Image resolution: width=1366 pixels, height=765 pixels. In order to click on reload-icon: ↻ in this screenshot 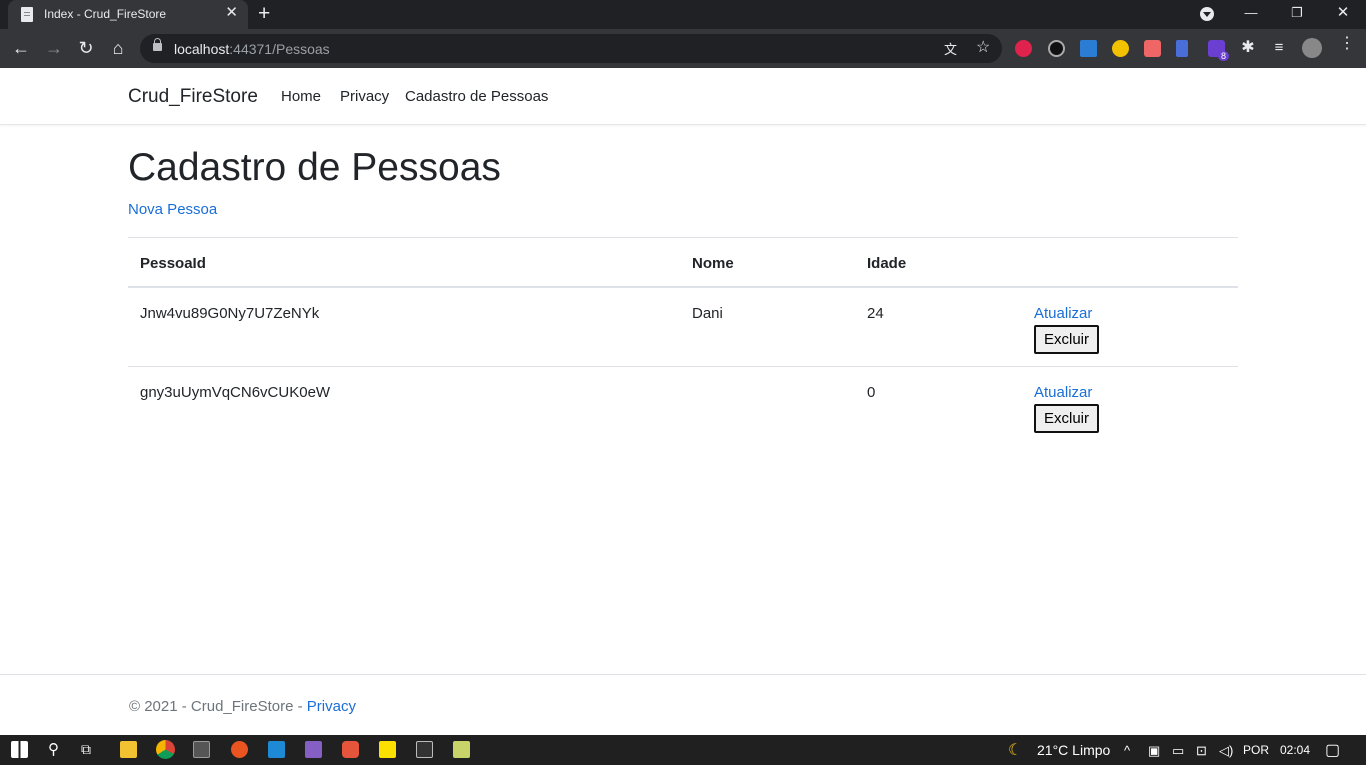, I will do `click(86, 49)`.